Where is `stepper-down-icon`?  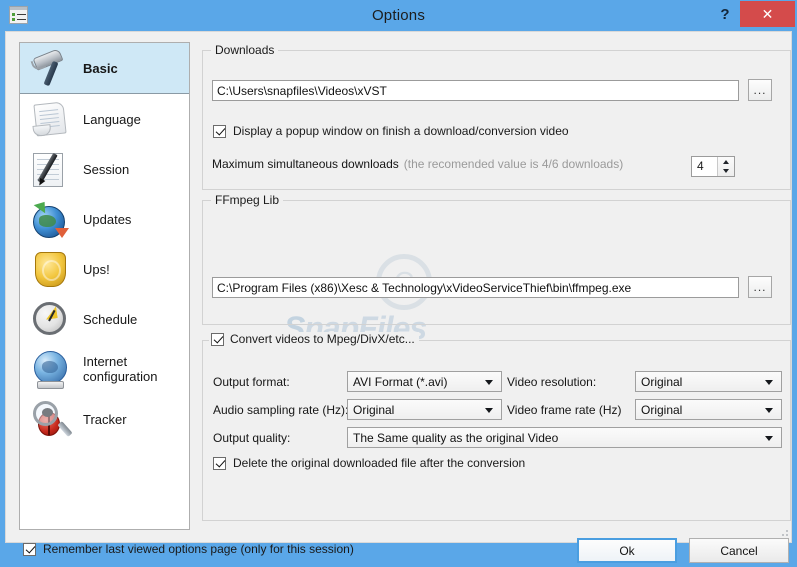 stepper-down-icon is located at coordinates (726, 172).